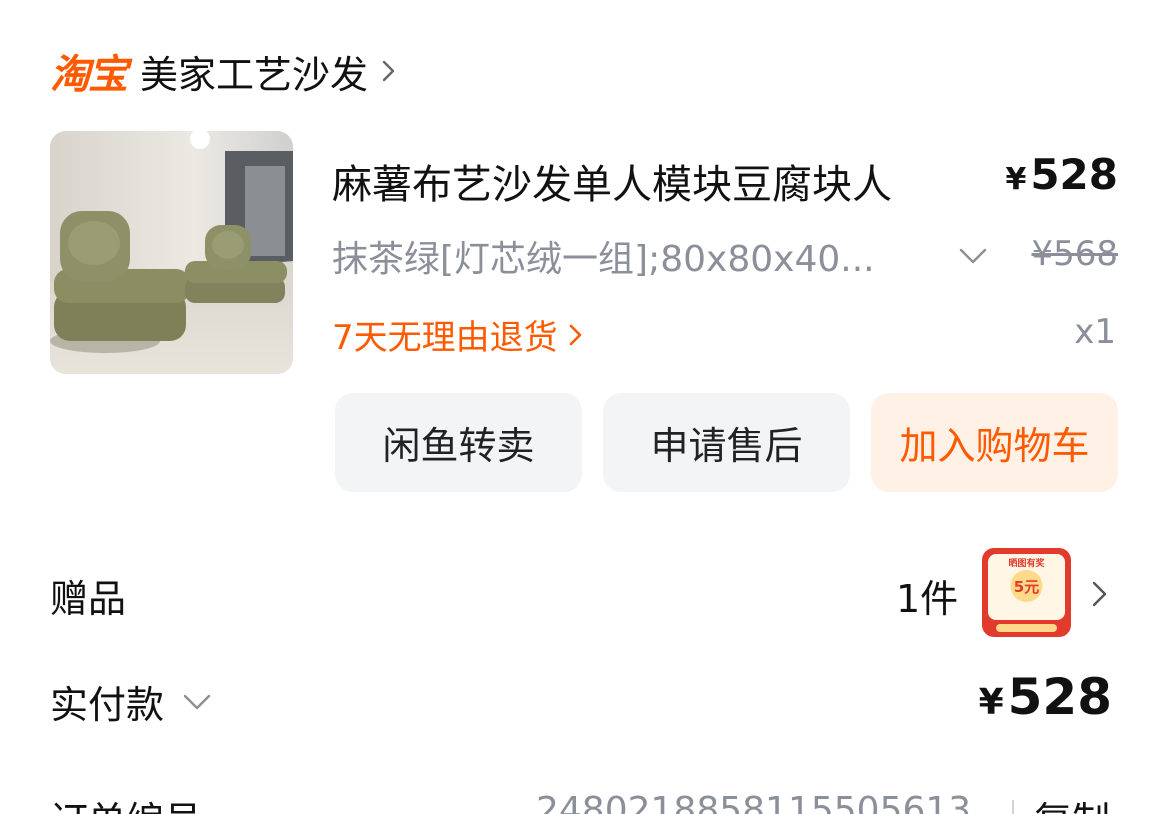 Image resolution: width=1170 pixels, height=814 pixels. Describe the element at coordinates (89, 75) in the screenshot. I see `taobao-logo: 淘宝` at that location.